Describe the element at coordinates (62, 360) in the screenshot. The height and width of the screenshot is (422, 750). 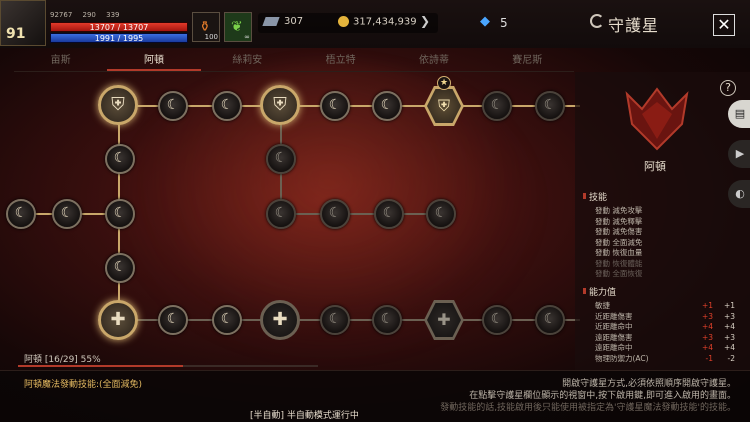
I see `tree-progress-text: 阿頓 [16/29] 55%` at that location.